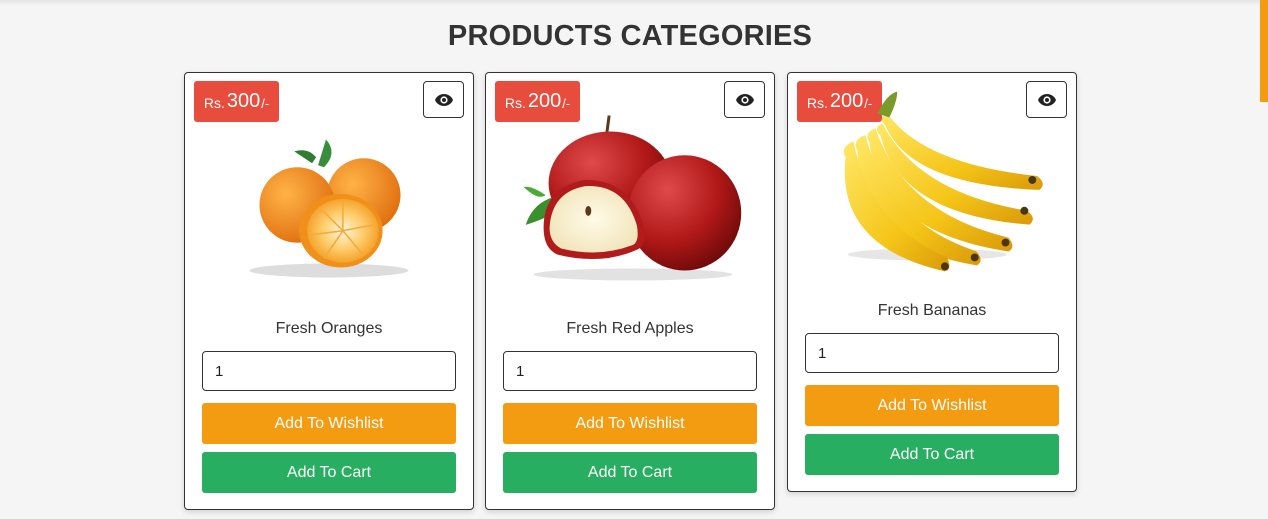 The image size is (1268, 519). What do you see at coordinates (630, 328) in the screenshot?
I see `product-name: Fresh Red Apples` at bounding box center [630, 328].